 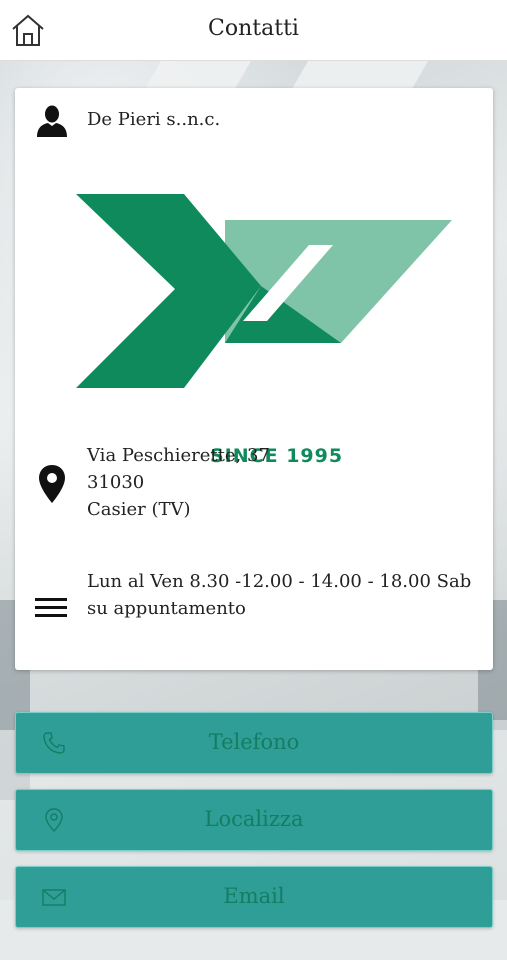 I want to click on page-title: Contatti, so click(x=253, y=28).